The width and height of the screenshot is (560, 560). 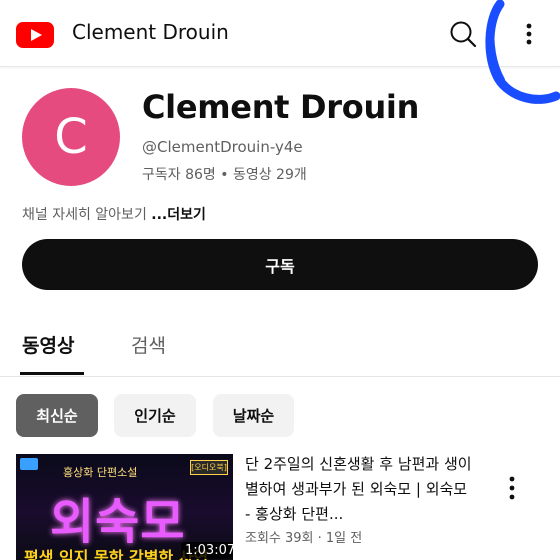 What do you see at coordinates (52, 373) in the screenshot?
I see `tab-selected-indicator` at bounding box center [52, 373].